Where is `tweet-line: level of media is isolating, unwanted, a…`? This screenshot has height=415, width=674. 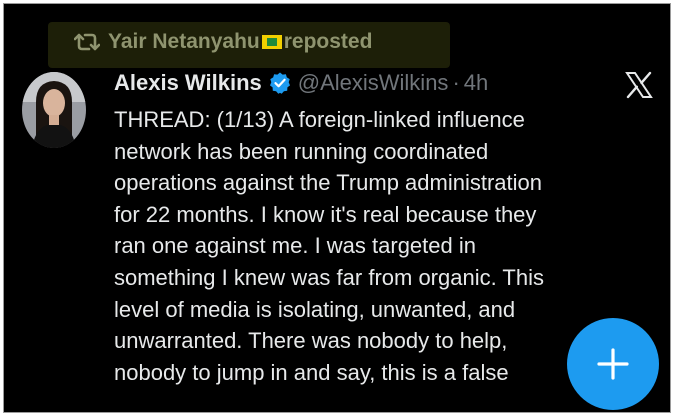
tweet-line: level of media is isolating, unwanted, a… is located at coordinates (315, 309).